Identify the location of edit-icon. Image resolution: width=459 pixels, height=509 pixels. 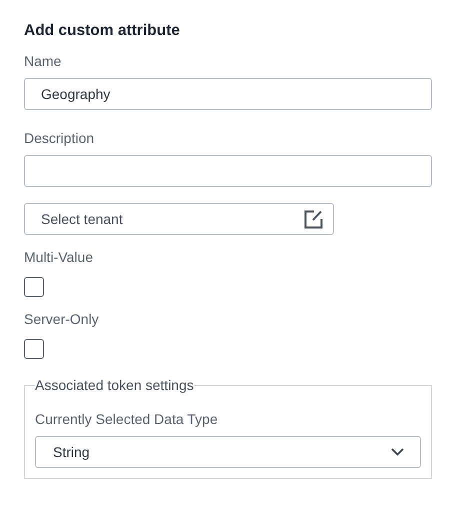
(313, 219).